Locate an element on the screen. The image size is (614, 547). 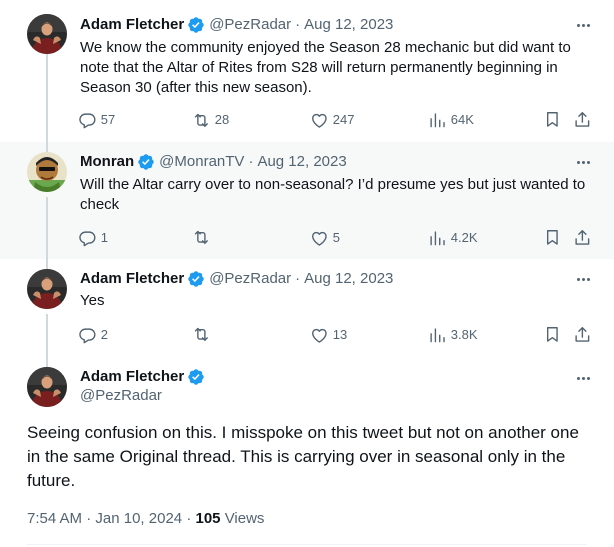
like-button: 13 is located at coordinates (328, 335).